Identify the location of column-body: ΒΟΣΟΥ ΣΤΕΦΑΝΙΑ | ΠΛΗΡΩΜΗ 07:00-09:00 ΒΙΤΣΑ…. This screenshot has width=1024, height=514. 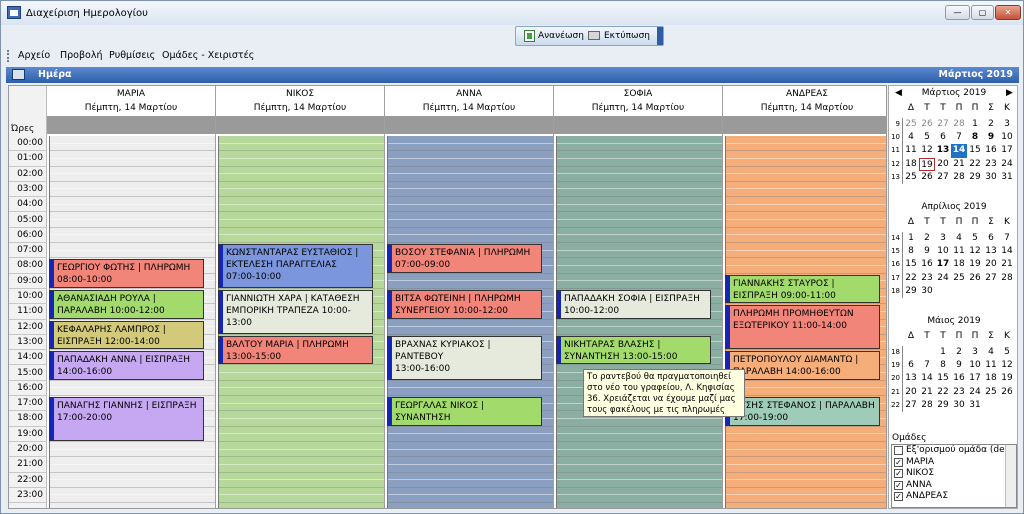
(469, 322).